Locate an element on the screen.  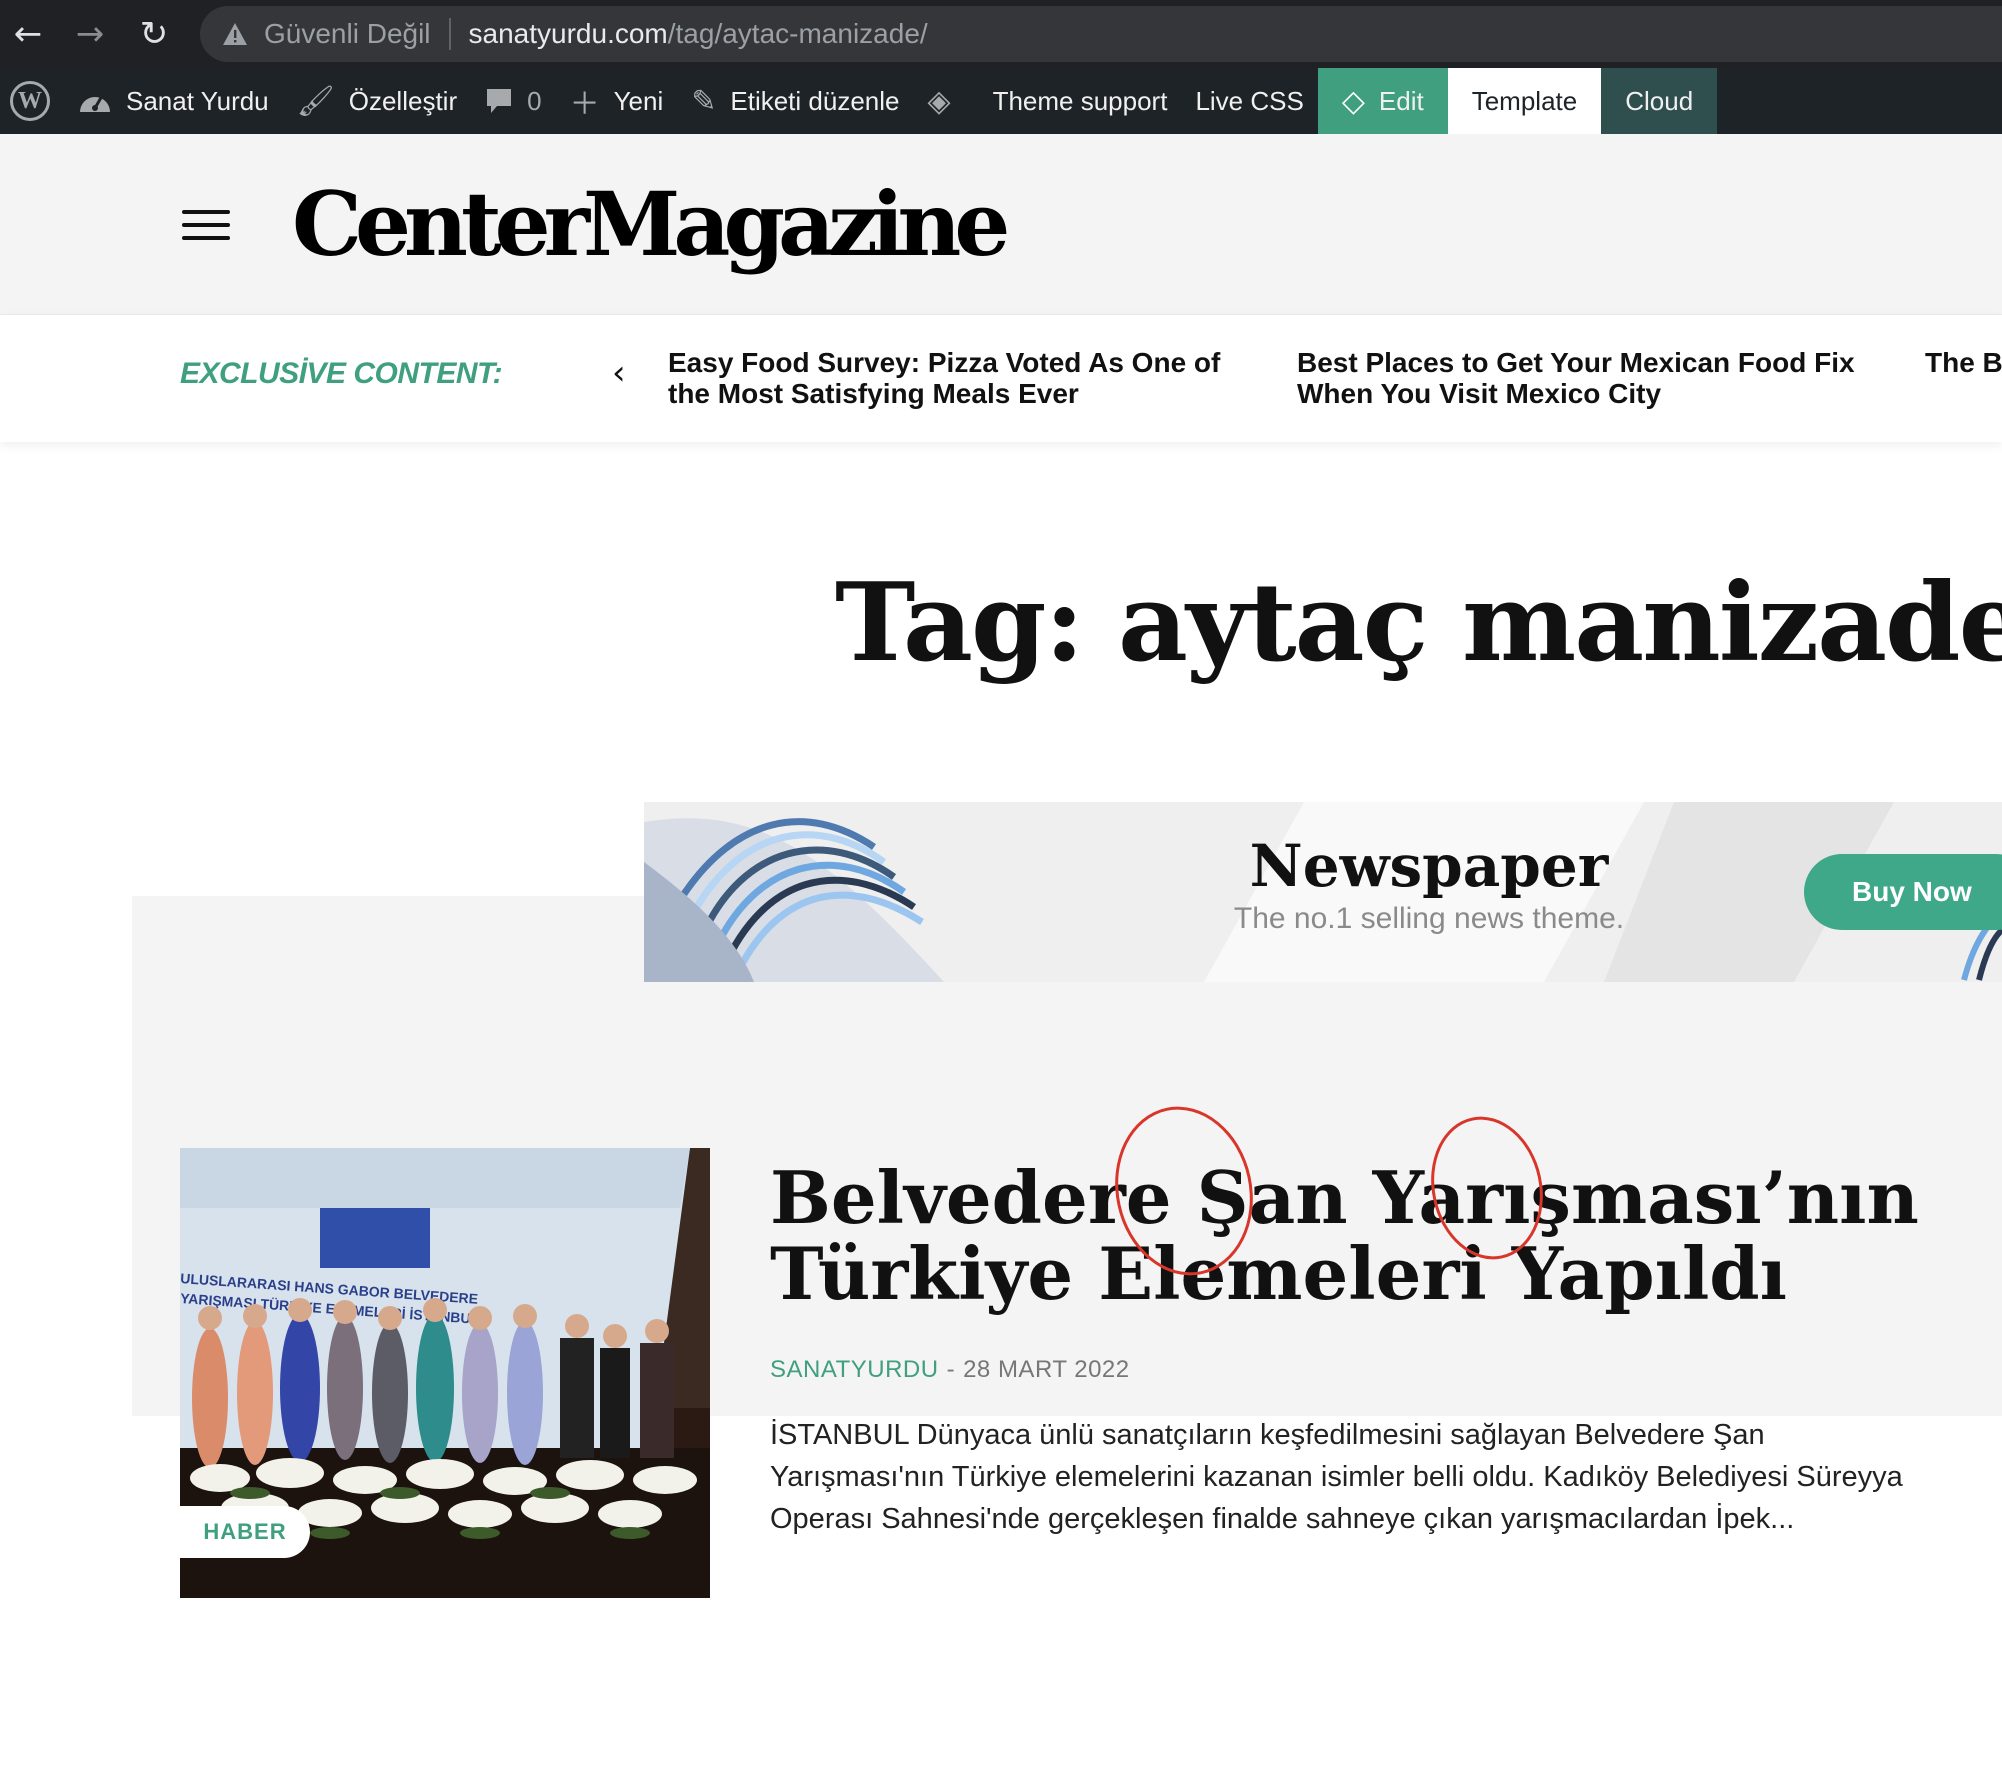
edit-button: ◇ Edit is located at coordinates (1382, 101).